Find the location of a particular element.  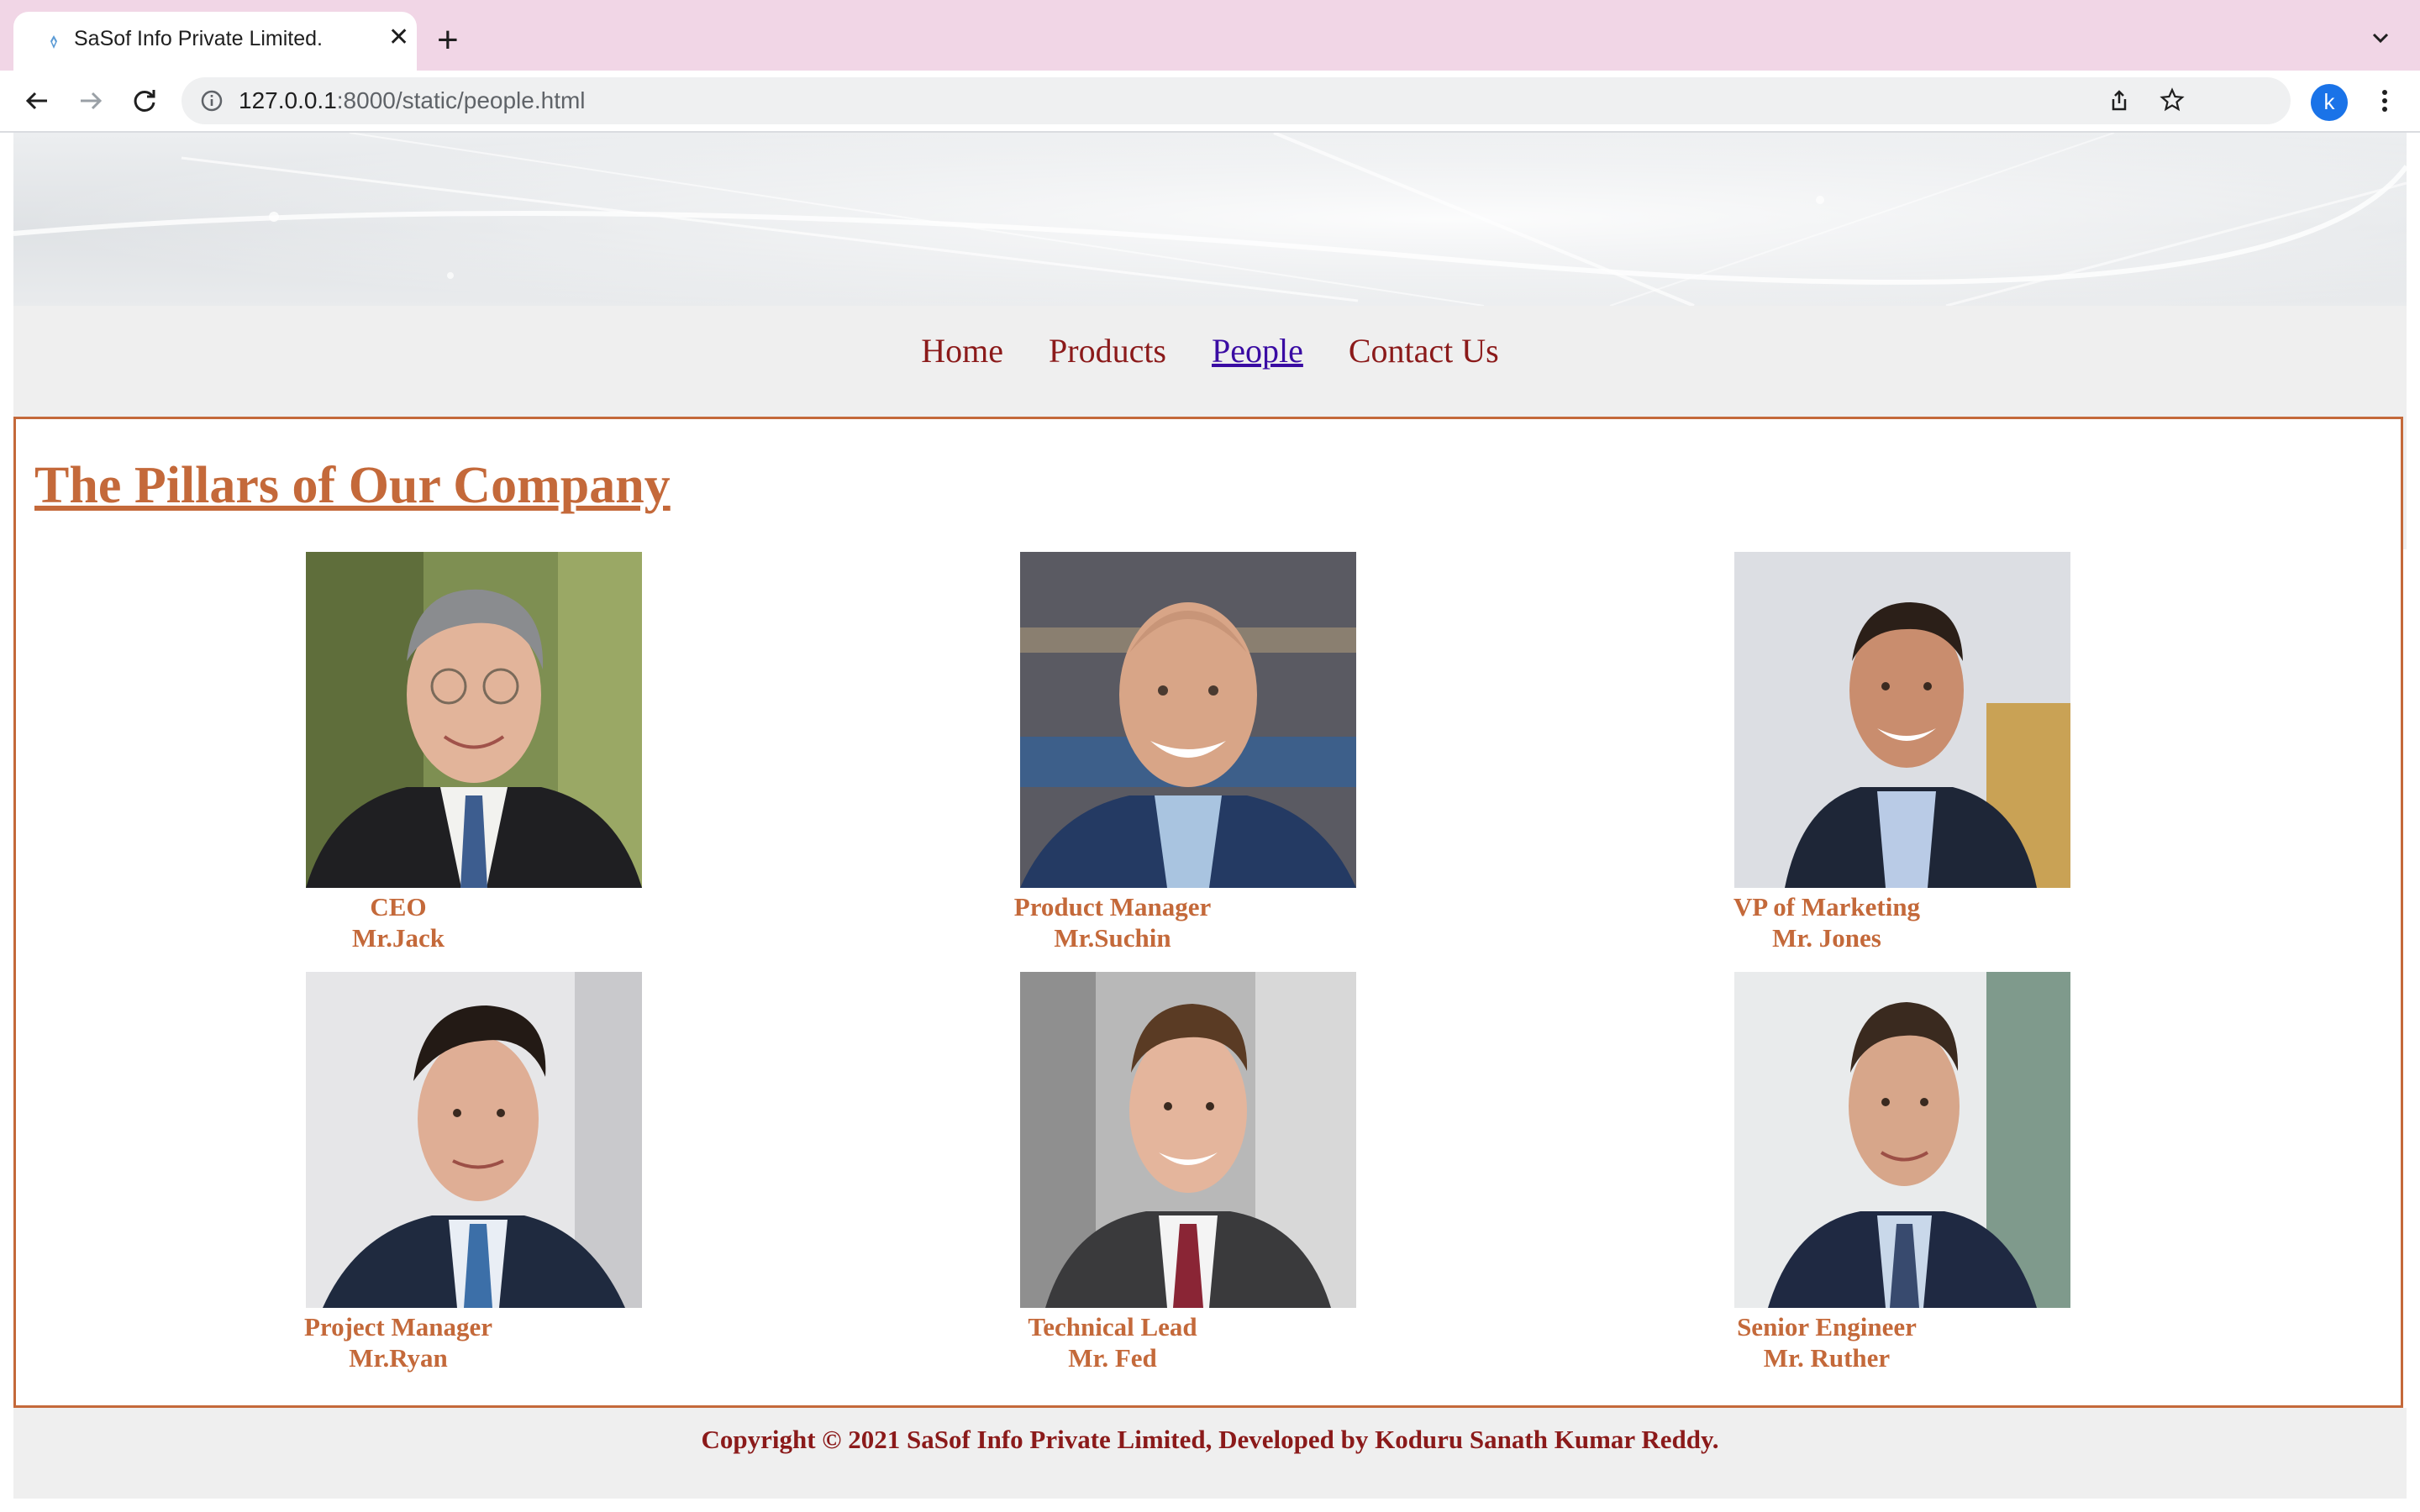

person-caption: Senior Engineer Mr. Ruther is located at coordinates (1827, 1342).